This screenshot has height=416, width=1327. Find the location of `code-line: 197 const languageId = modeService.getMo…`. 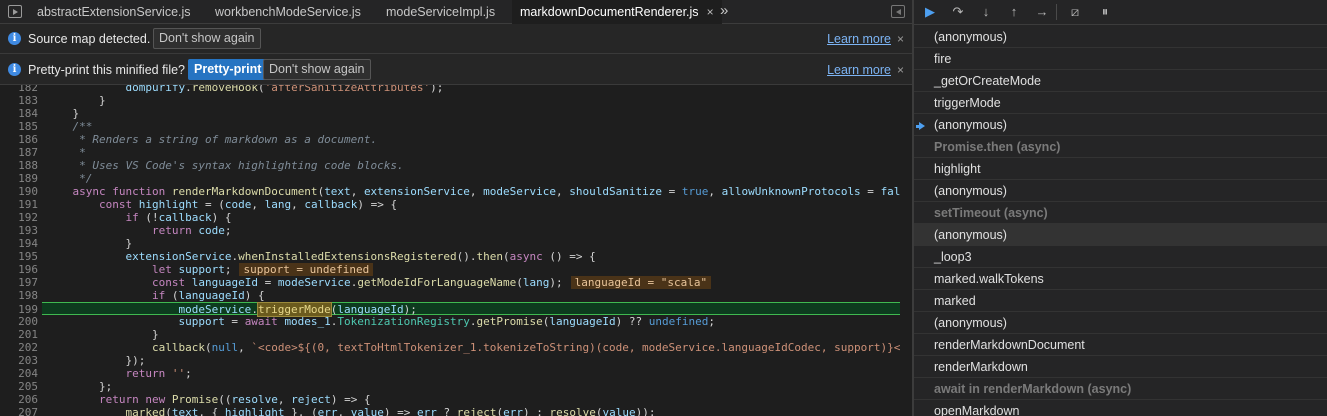

code-line: 197 const languageId = modeService.getMo… is located at coordinates (456, 282).